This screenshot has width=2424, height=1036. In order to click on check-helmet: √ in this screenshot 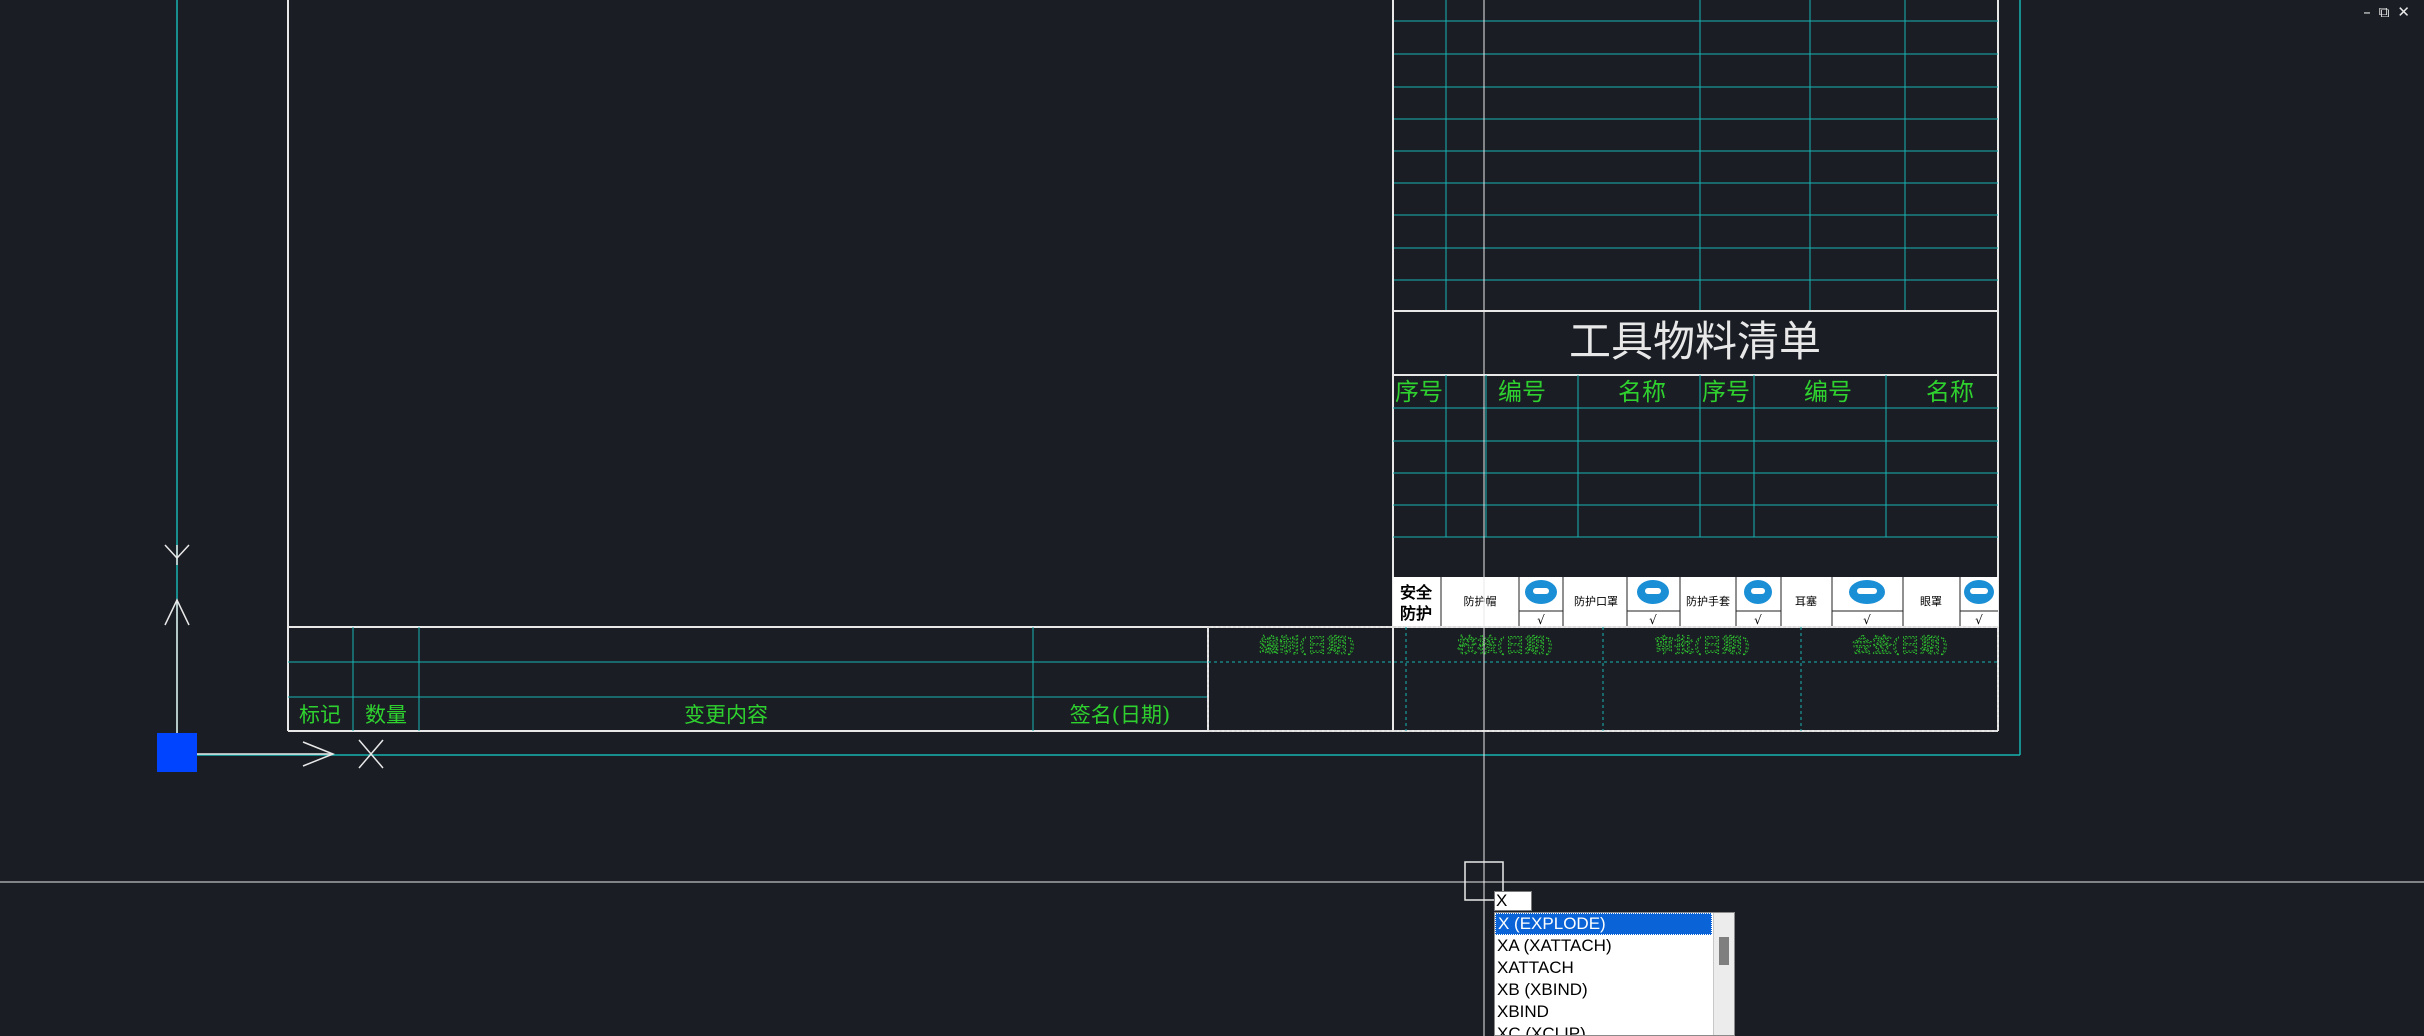, I will do `click(1541, 620)`.